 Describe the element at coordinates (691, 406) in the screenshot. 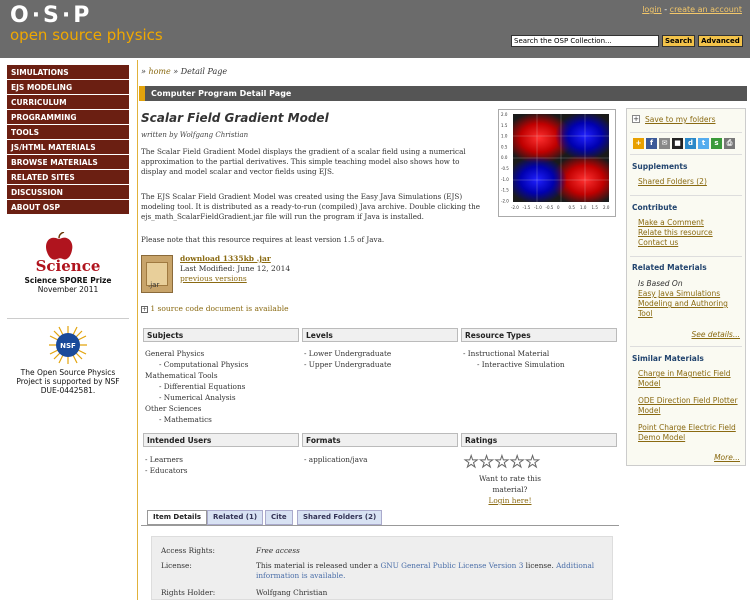

I see `similar-ode-direction-link: ODE Direction Field Plotter Model` at that location.